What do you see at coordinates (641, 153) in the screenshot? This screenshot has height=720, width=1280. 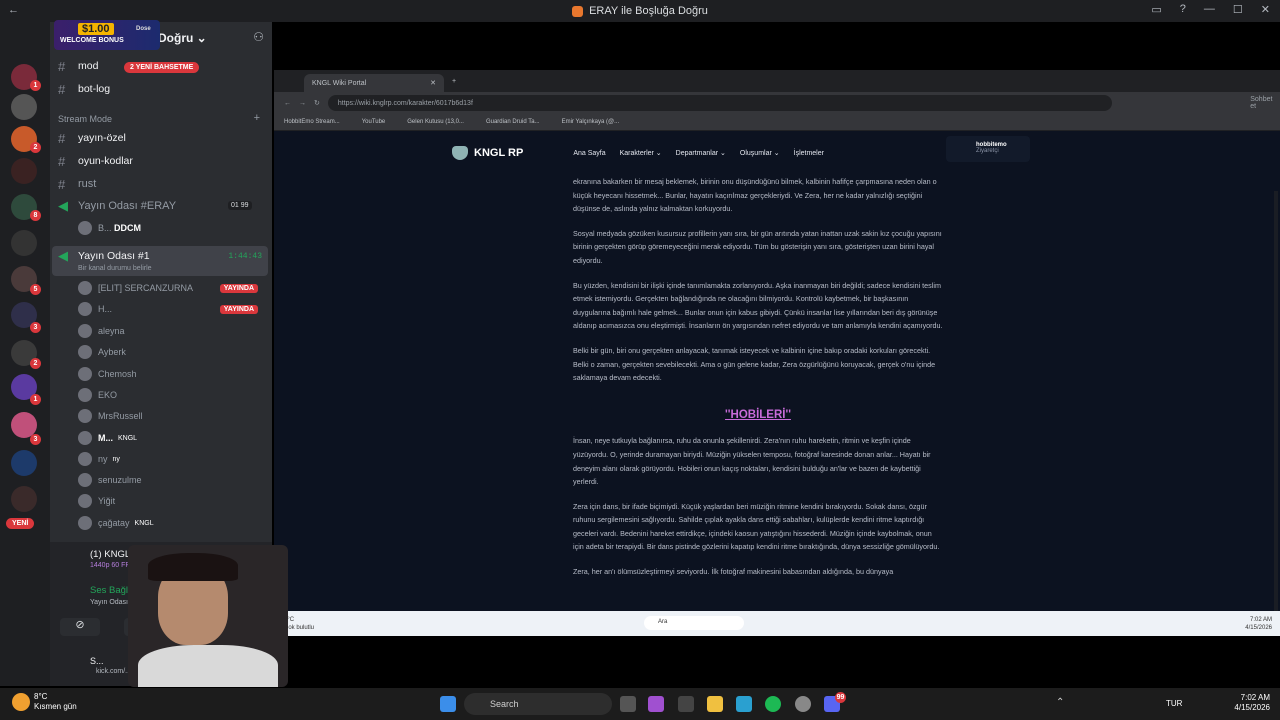 I see `nav-characters: Karakterler ⌄` at bounding box center [641, 153].